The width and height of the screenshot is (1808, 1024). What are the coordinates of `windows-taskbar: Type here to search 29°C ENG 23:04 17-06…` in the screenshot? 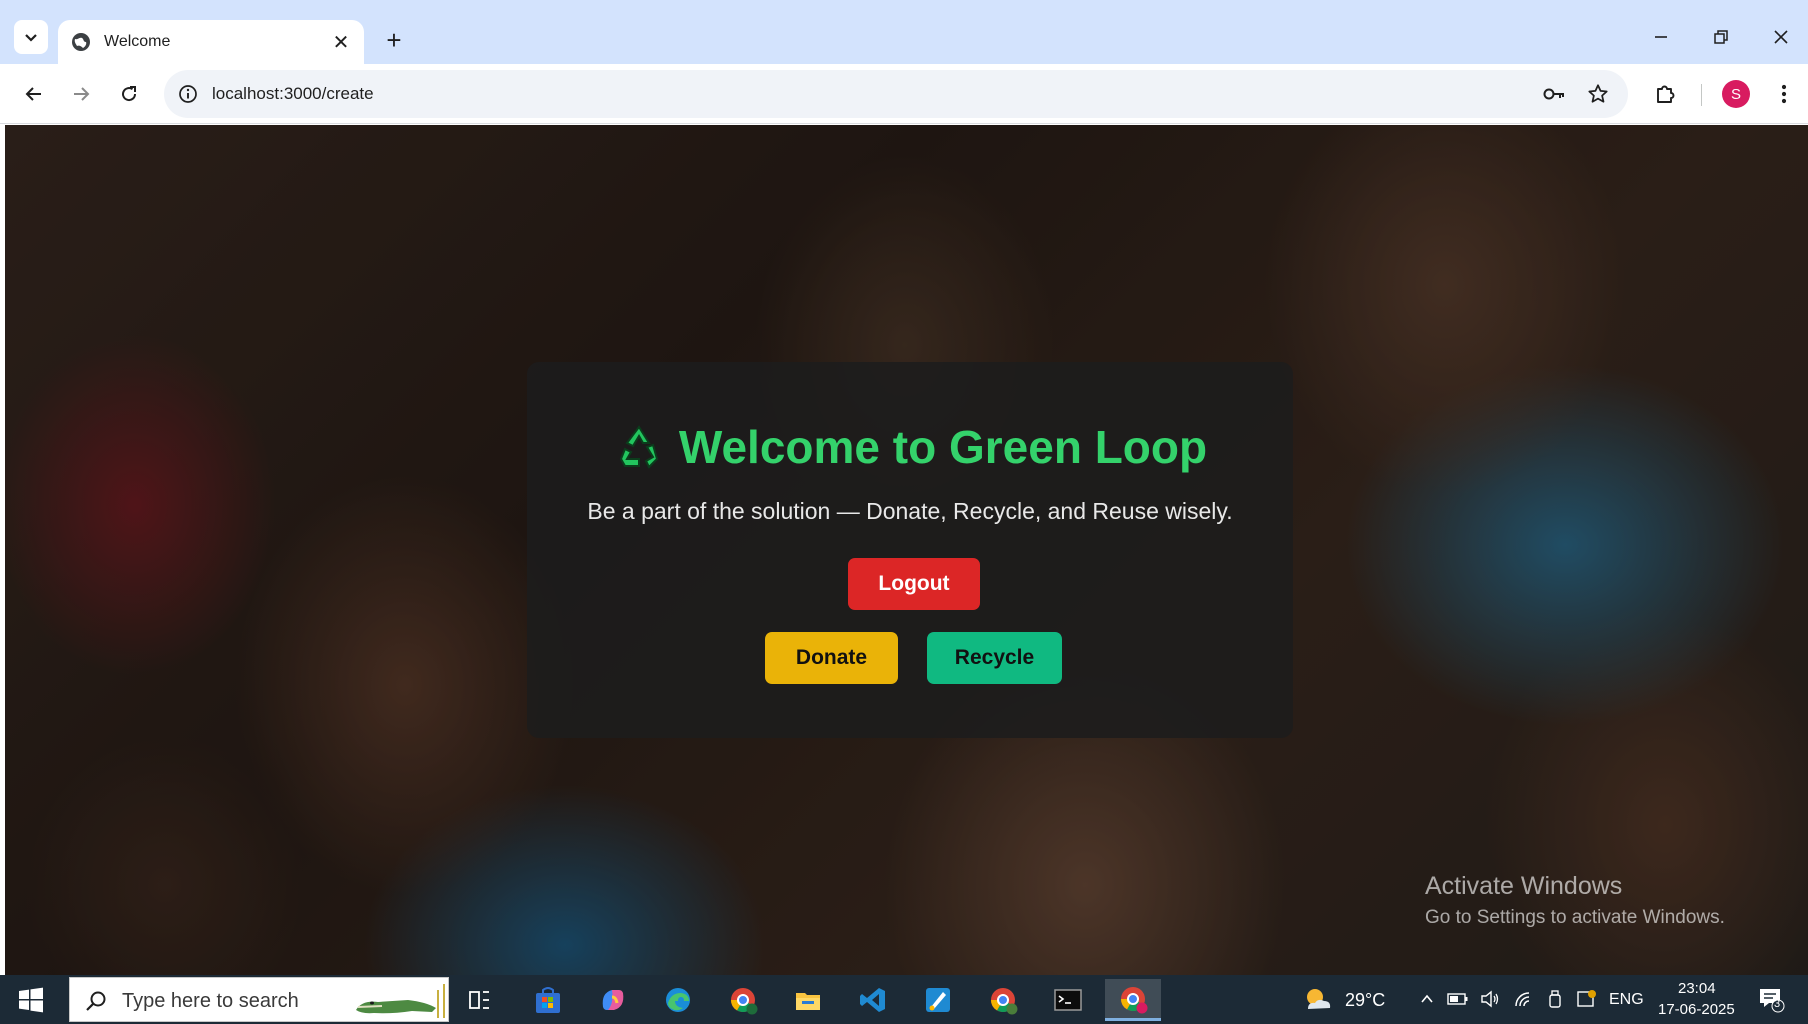 It's located at (904, 999).